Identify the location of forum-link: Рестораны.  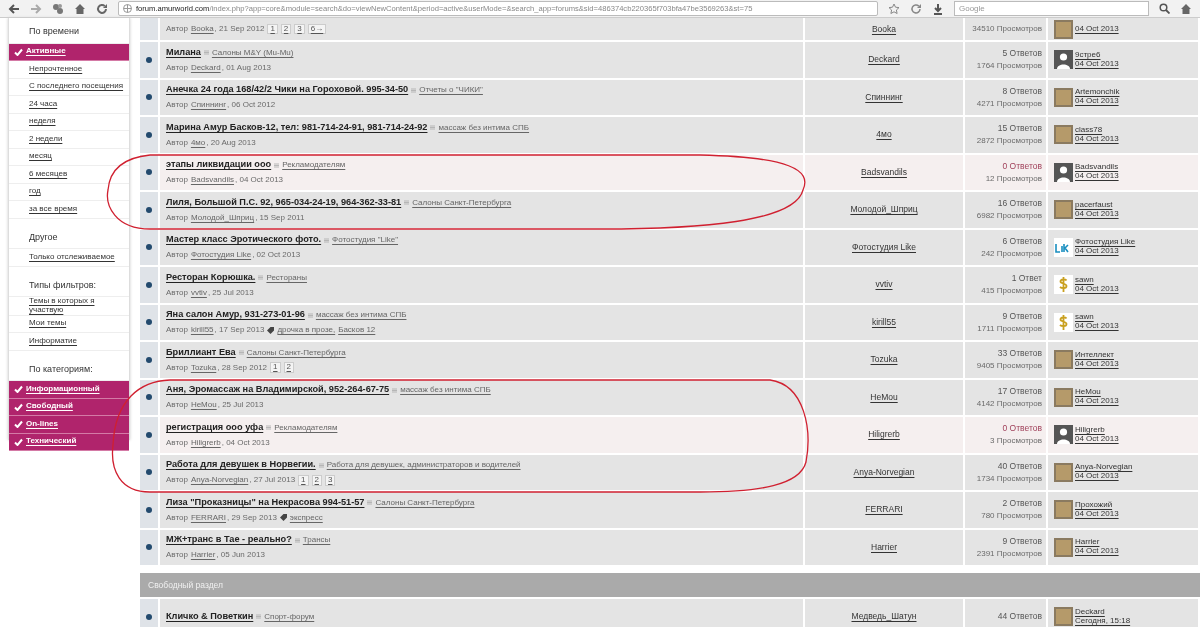
(286, 277).